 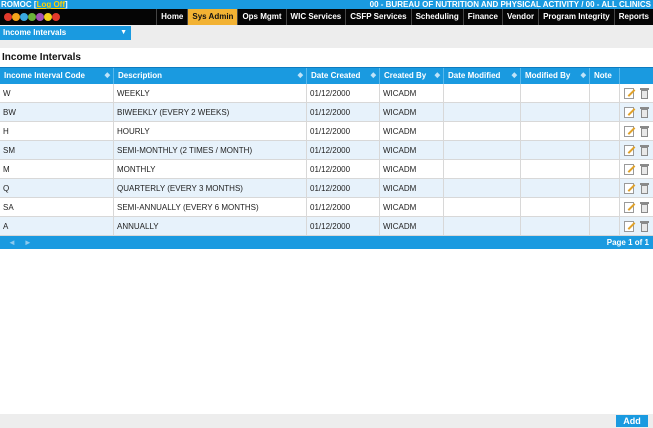 I want to click on nav-item-wic-services: WIC Services, so click(x=315, y=17).